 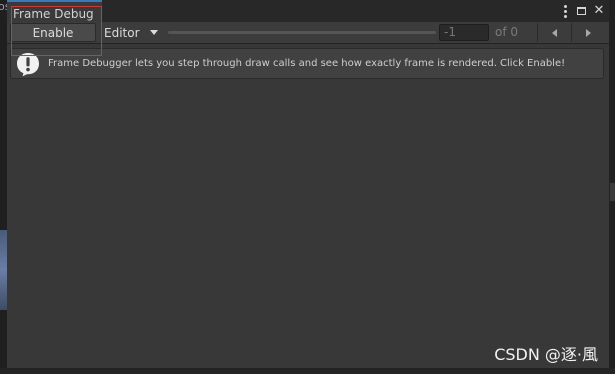 I want to click on next-event-button, so click(x=588, y=32).